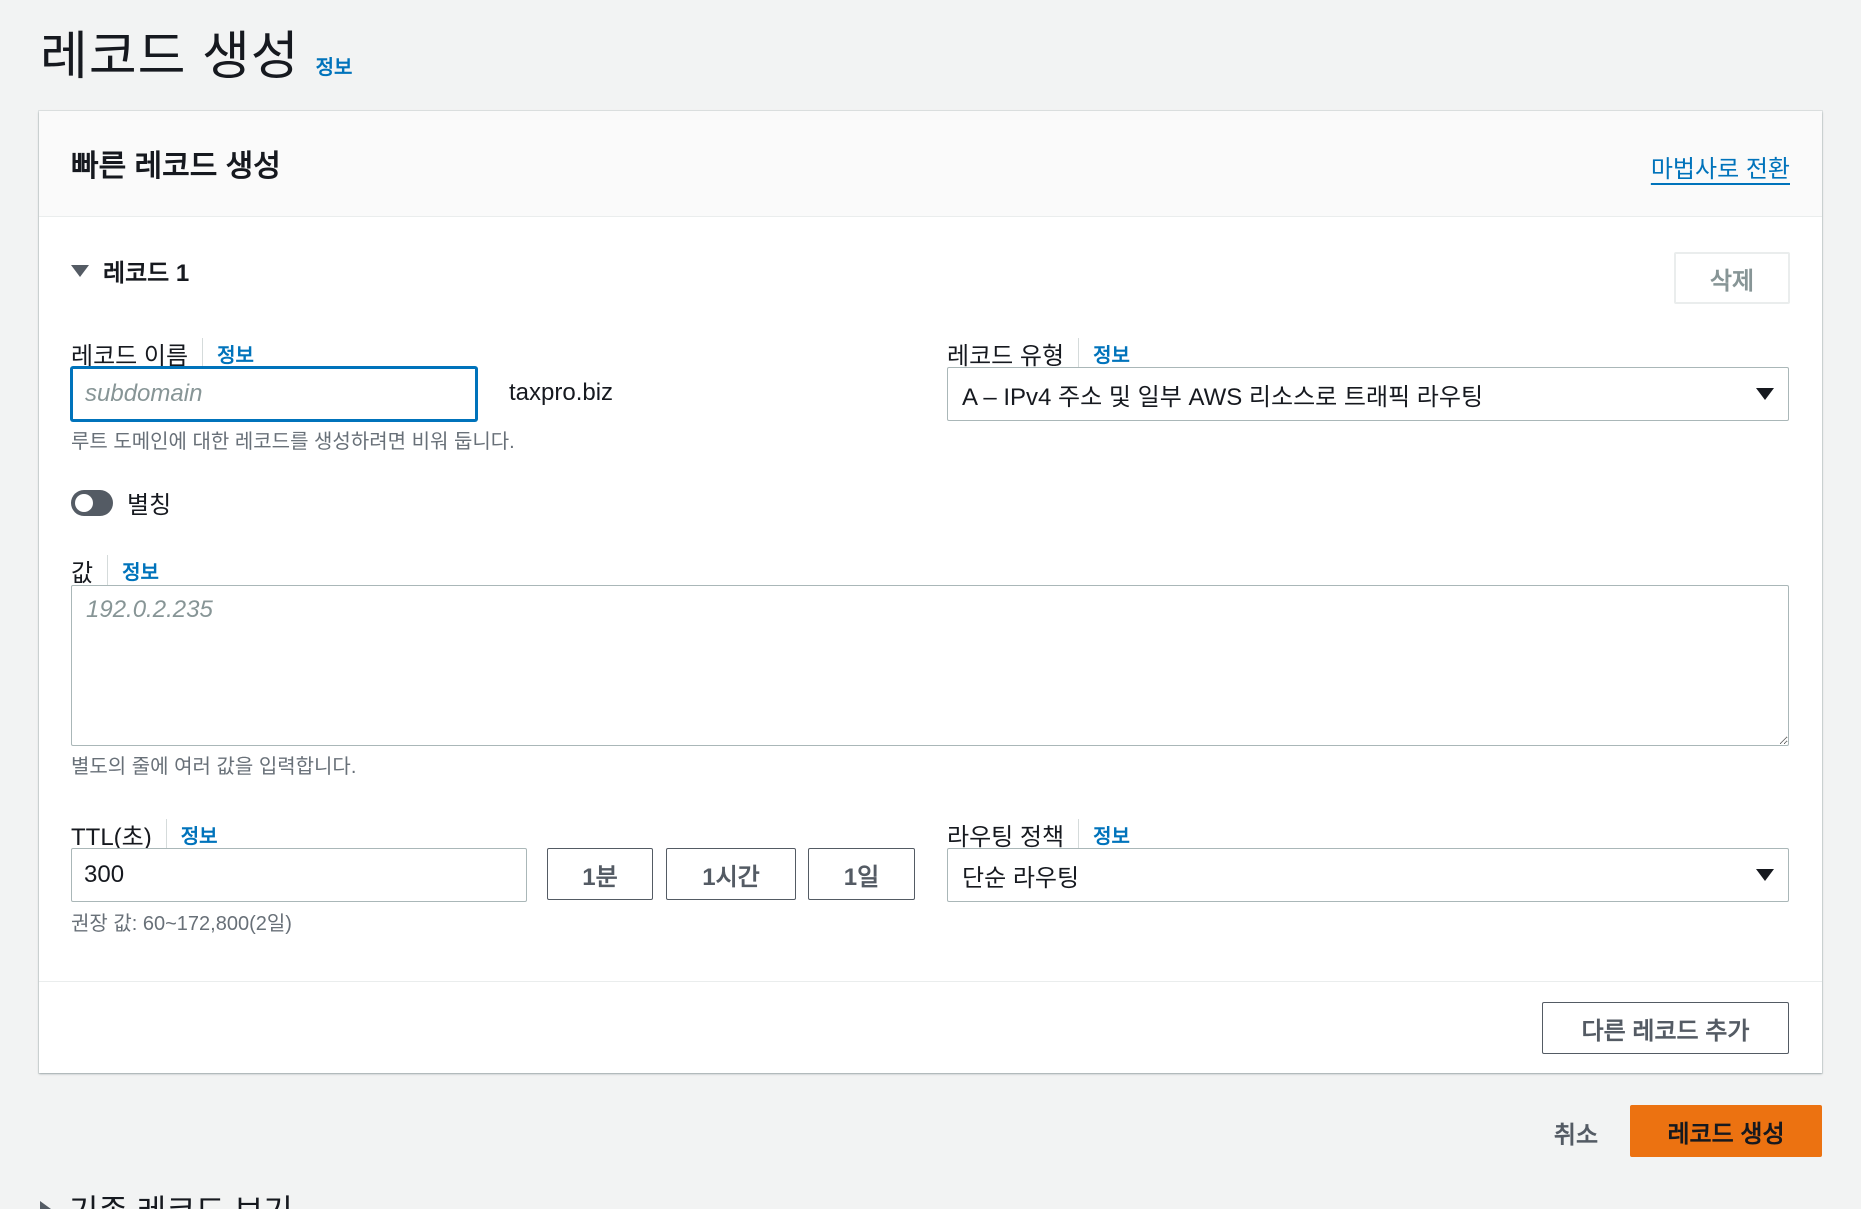 The width and height of the screenshot is (1861, 1209). Describe the element at coordinates (1006, 356) in the screenshot. I see `record-type-label-text: 레코드 유형` at that location.